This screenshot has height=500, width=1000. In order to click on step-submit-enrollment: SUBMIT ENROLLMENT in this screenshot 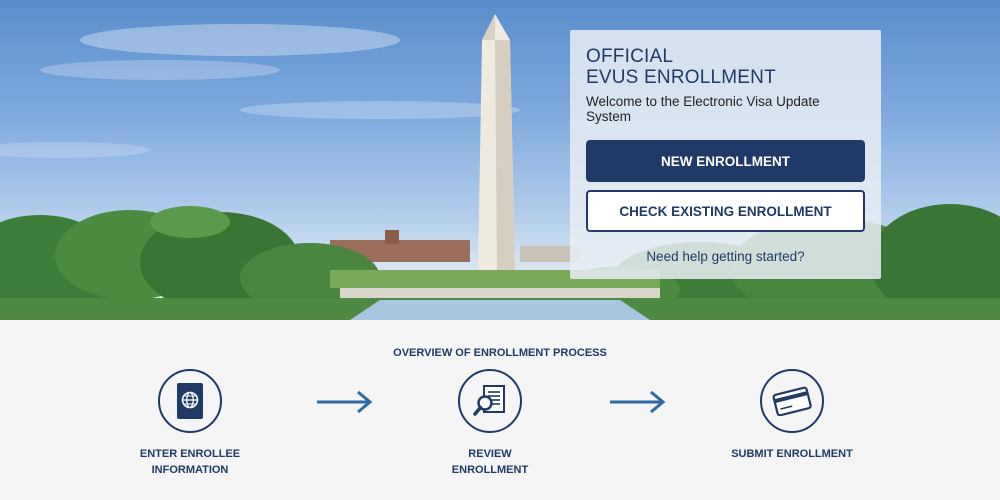, I will do `click(792, 415)`.